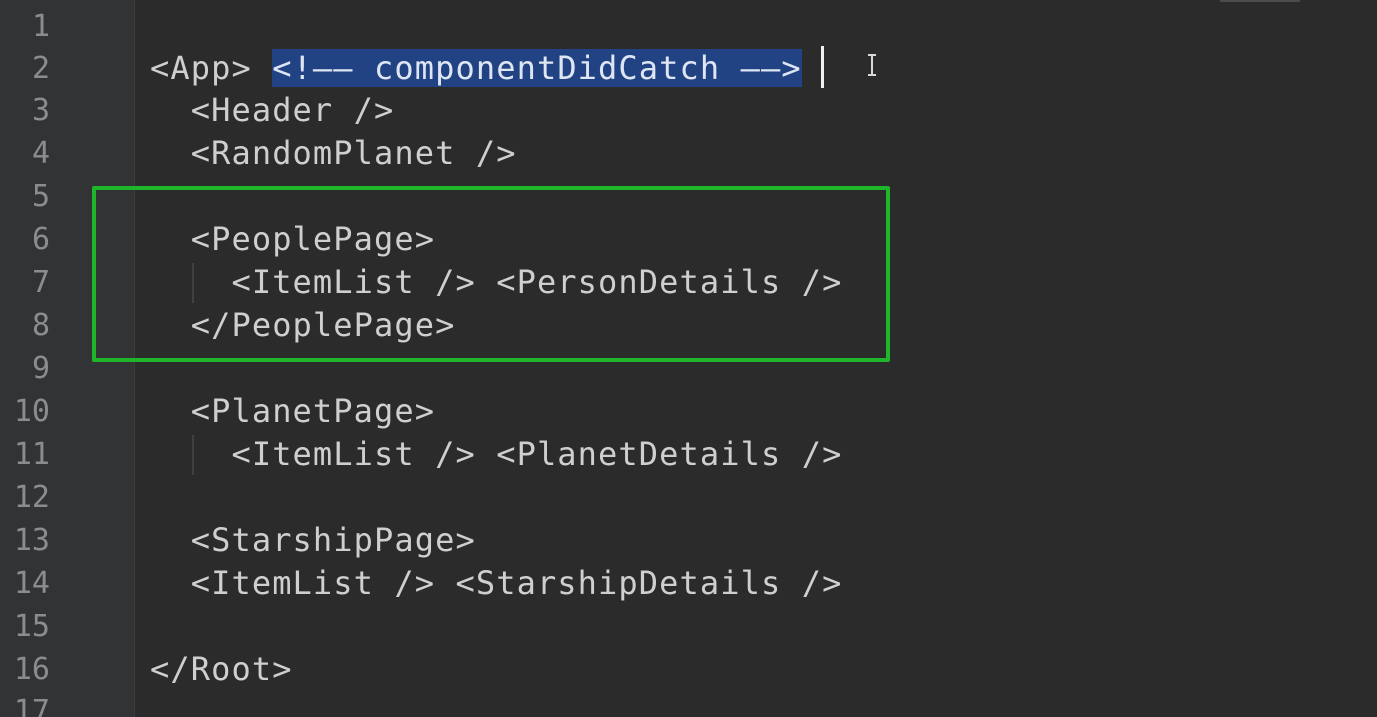 The image size is (1377, 717). What do you see at coordinates (292, 411) in the screenshot?
I see `code-line-10: <PlanetPage>` at bounding box center [292, 411].